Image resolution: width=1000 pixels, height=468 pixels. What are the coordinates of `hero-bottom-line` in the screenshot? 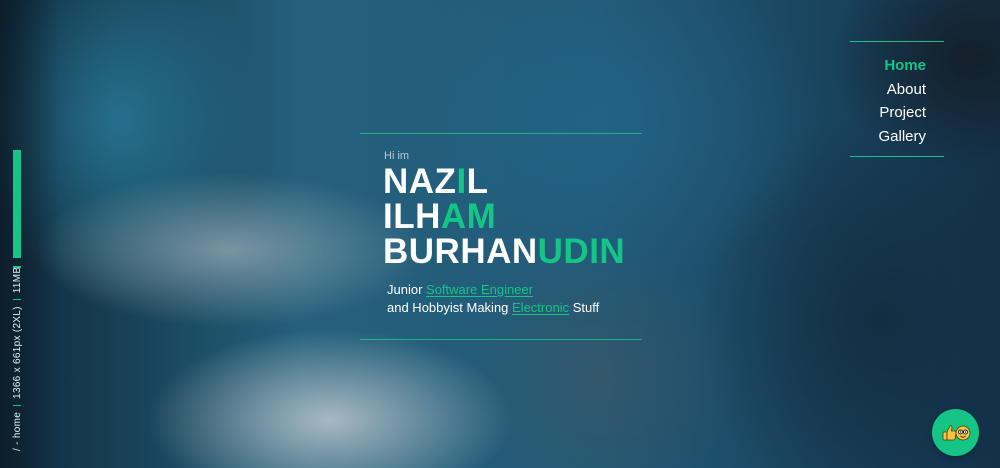 It's located at (501, 339).